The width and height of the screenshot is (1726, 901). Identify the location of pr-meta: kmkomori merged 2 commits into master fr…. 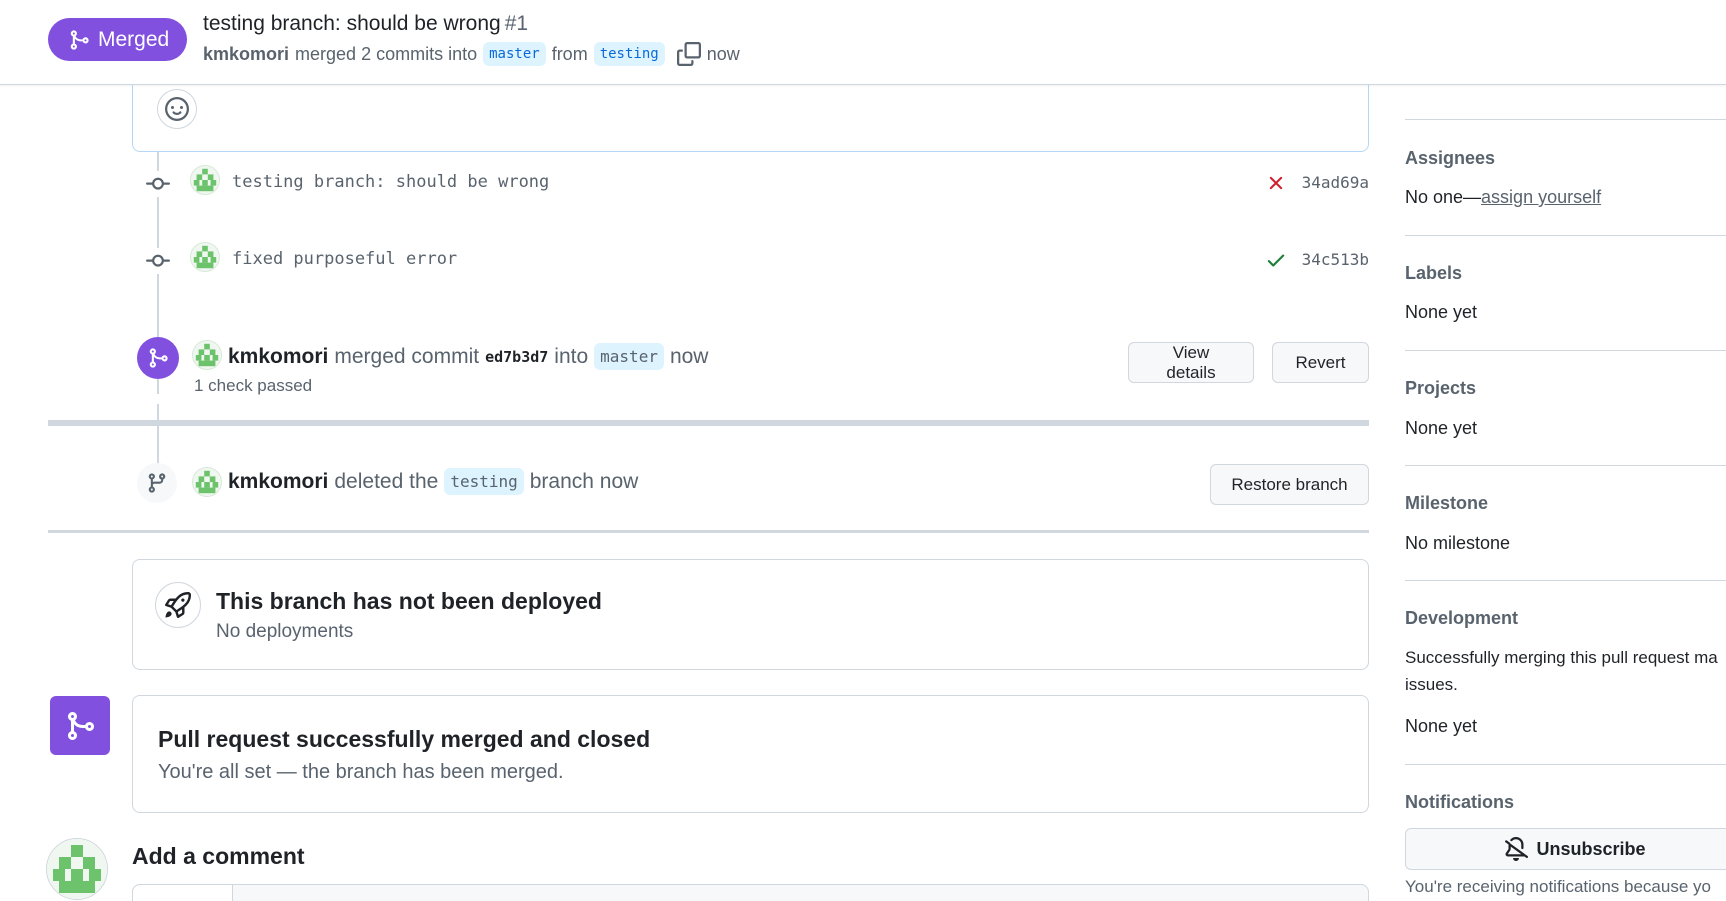
(471, 54).